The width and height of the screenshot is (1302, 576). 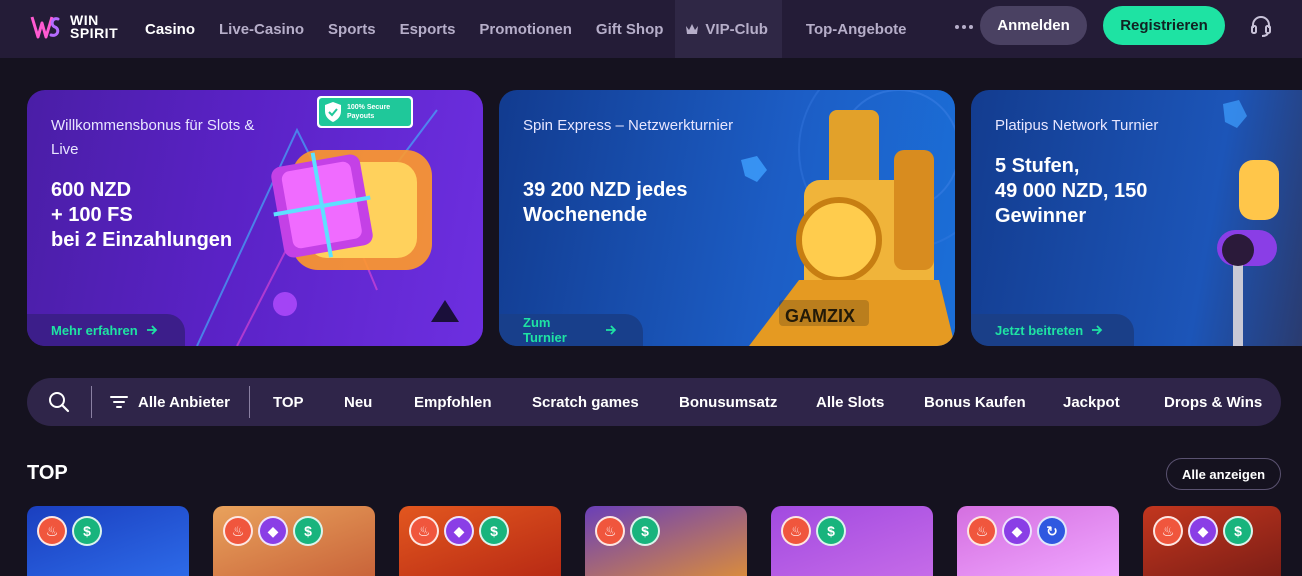 What do you see at coordinates (1052, 531) in the screenshot?
I see `spin-icon: ↻` at bounding box center [1052, 531].